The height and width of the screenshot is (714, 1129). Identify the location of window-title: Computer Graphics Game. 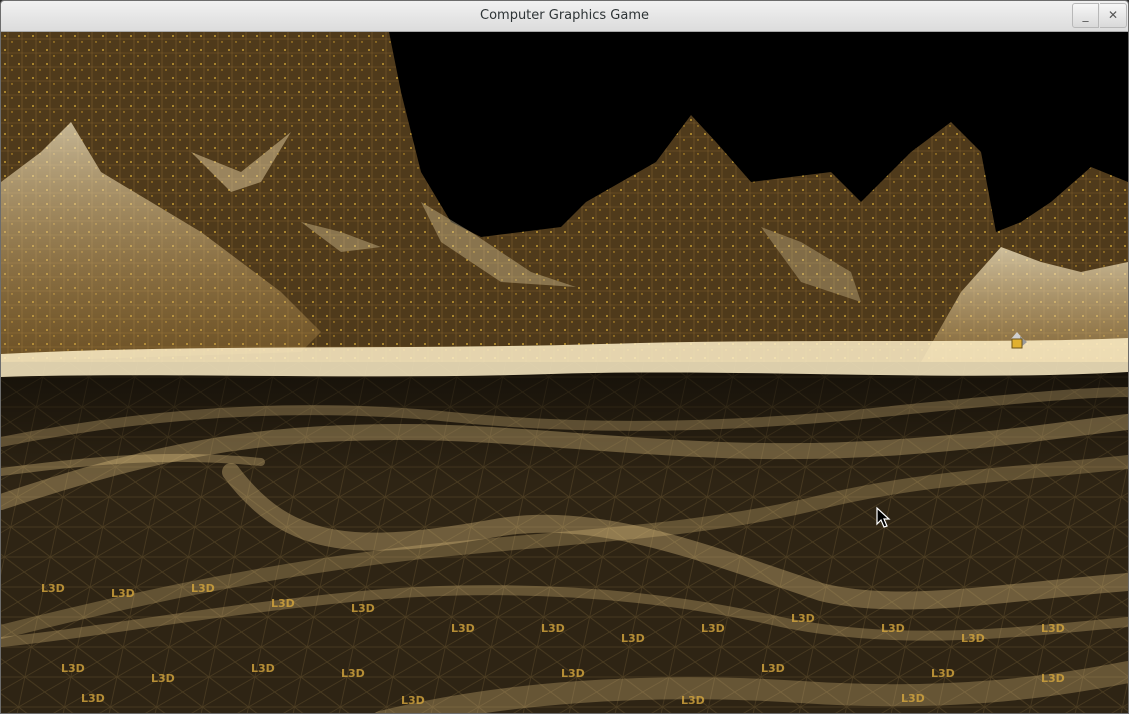
(564, 15).